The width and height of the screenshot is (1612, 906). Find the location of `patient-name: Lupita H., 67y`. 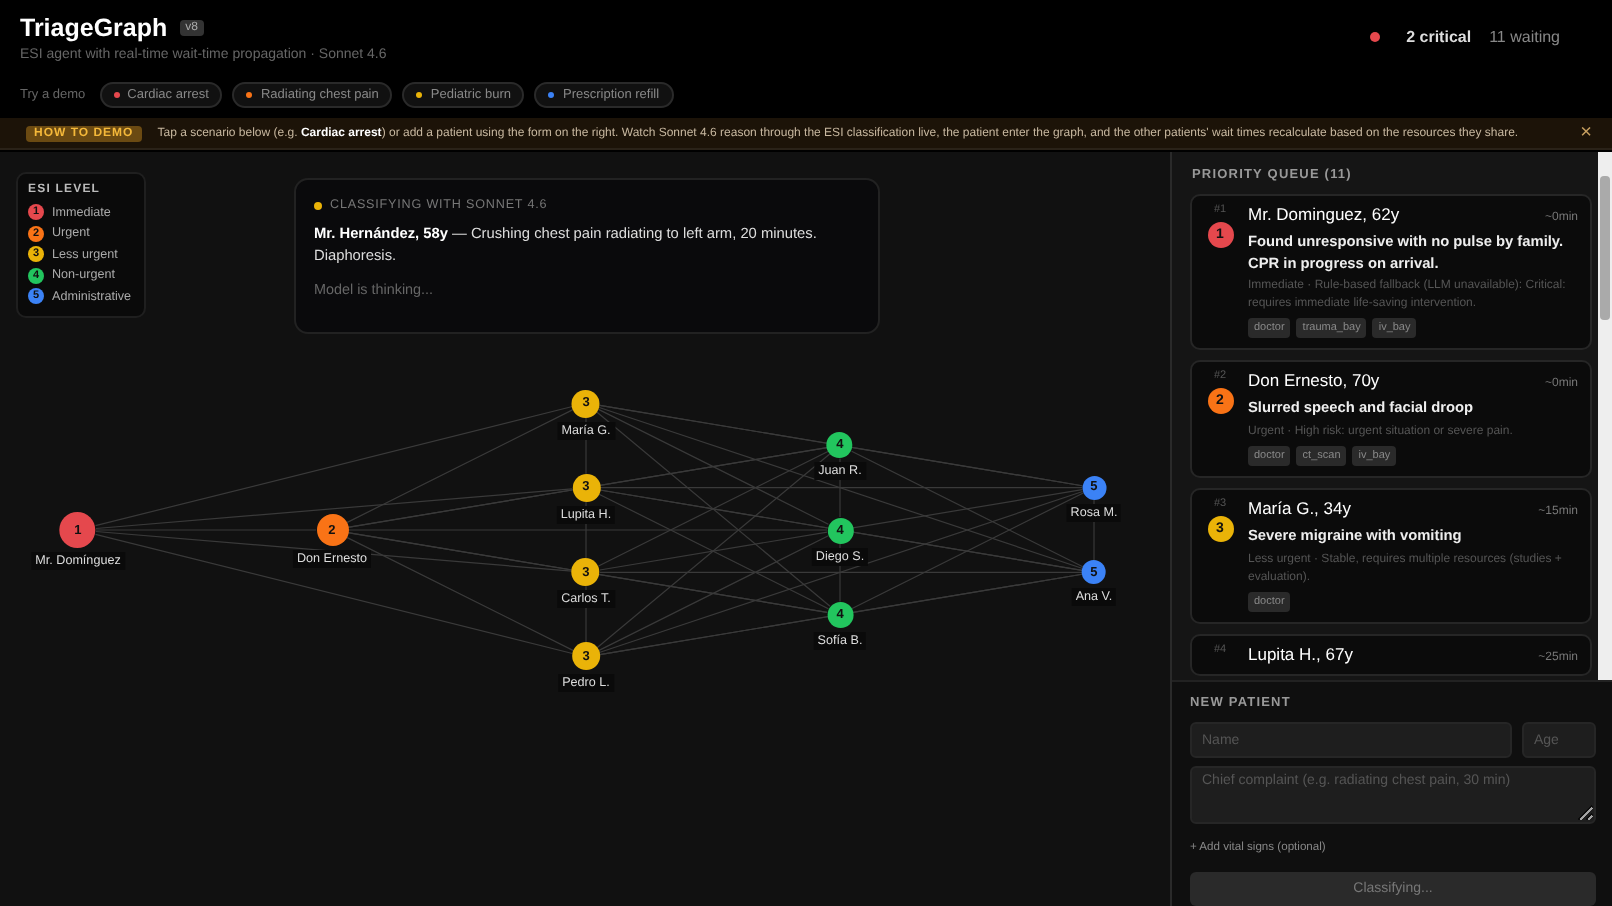

patient-name: Lupita H., 67y is located at coordinates (1300, 653).